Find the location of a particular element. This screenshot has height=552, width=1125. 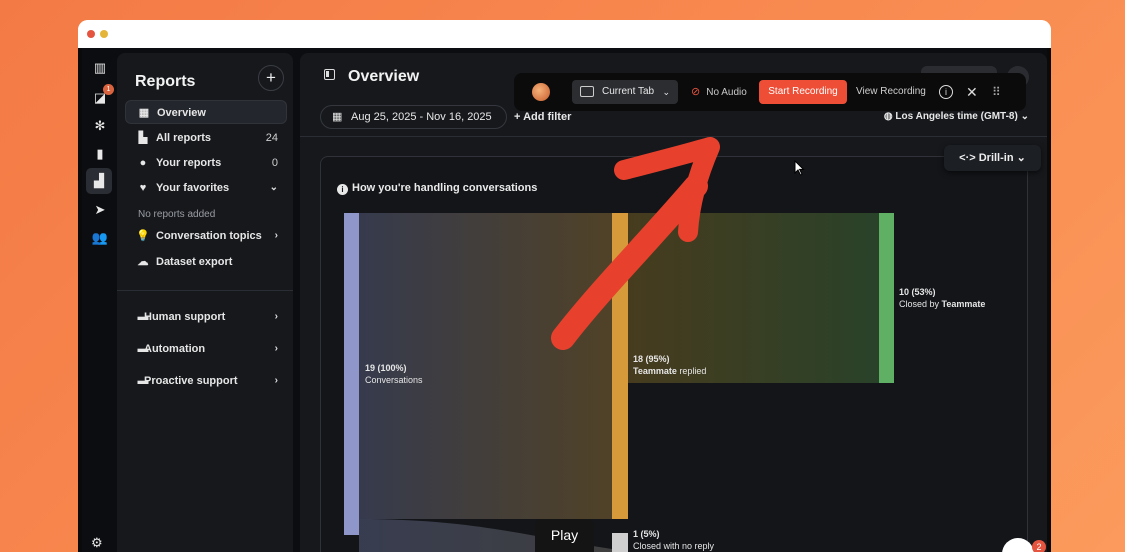

sidebar-item-conversation-topics: 💡 Conversation topics › is located at coordinates (206, 236).